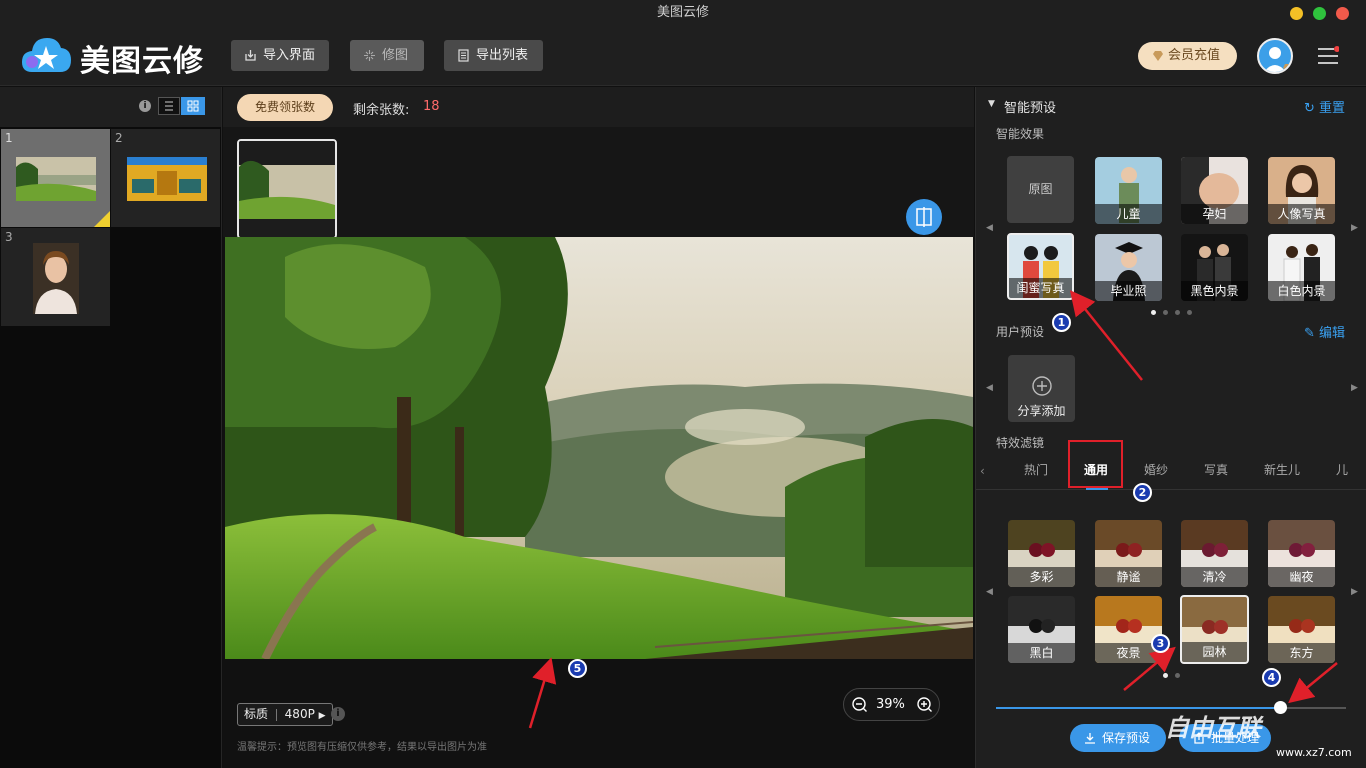 This screenshot has height=768, width=1366. What do you see at coordinates (1213, 728) in the screenshot?
I see `watermark-text: 自由互联` at bounding box center [1213, 728].